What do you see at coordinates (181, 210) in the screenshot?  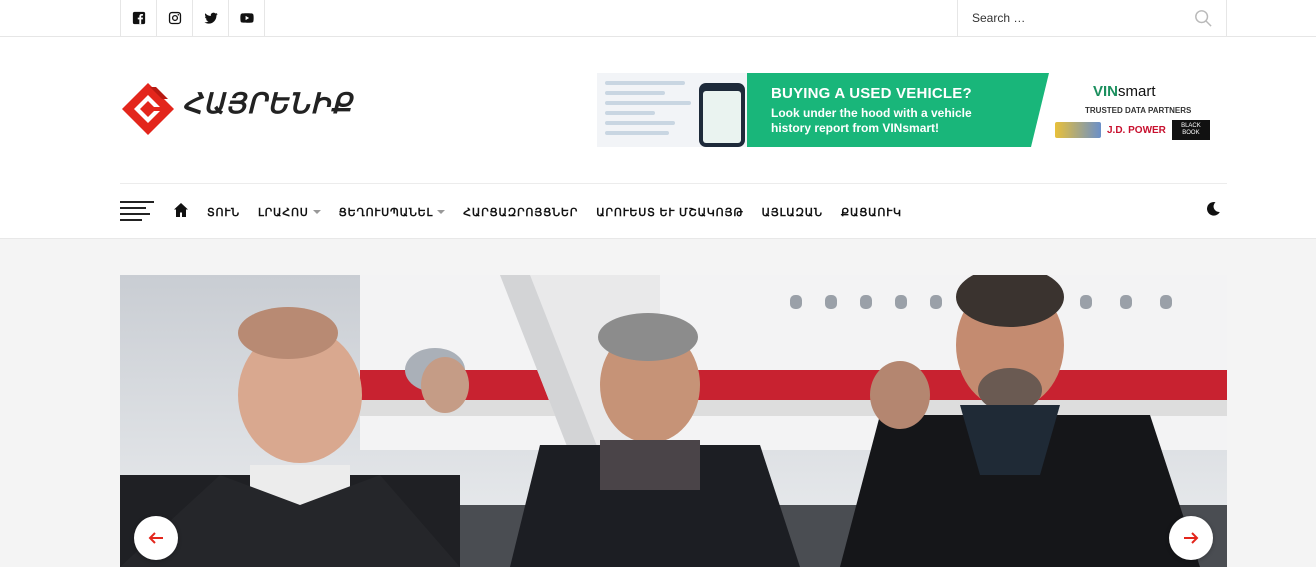 I see `home-icon` at bounding box center [181, 210].